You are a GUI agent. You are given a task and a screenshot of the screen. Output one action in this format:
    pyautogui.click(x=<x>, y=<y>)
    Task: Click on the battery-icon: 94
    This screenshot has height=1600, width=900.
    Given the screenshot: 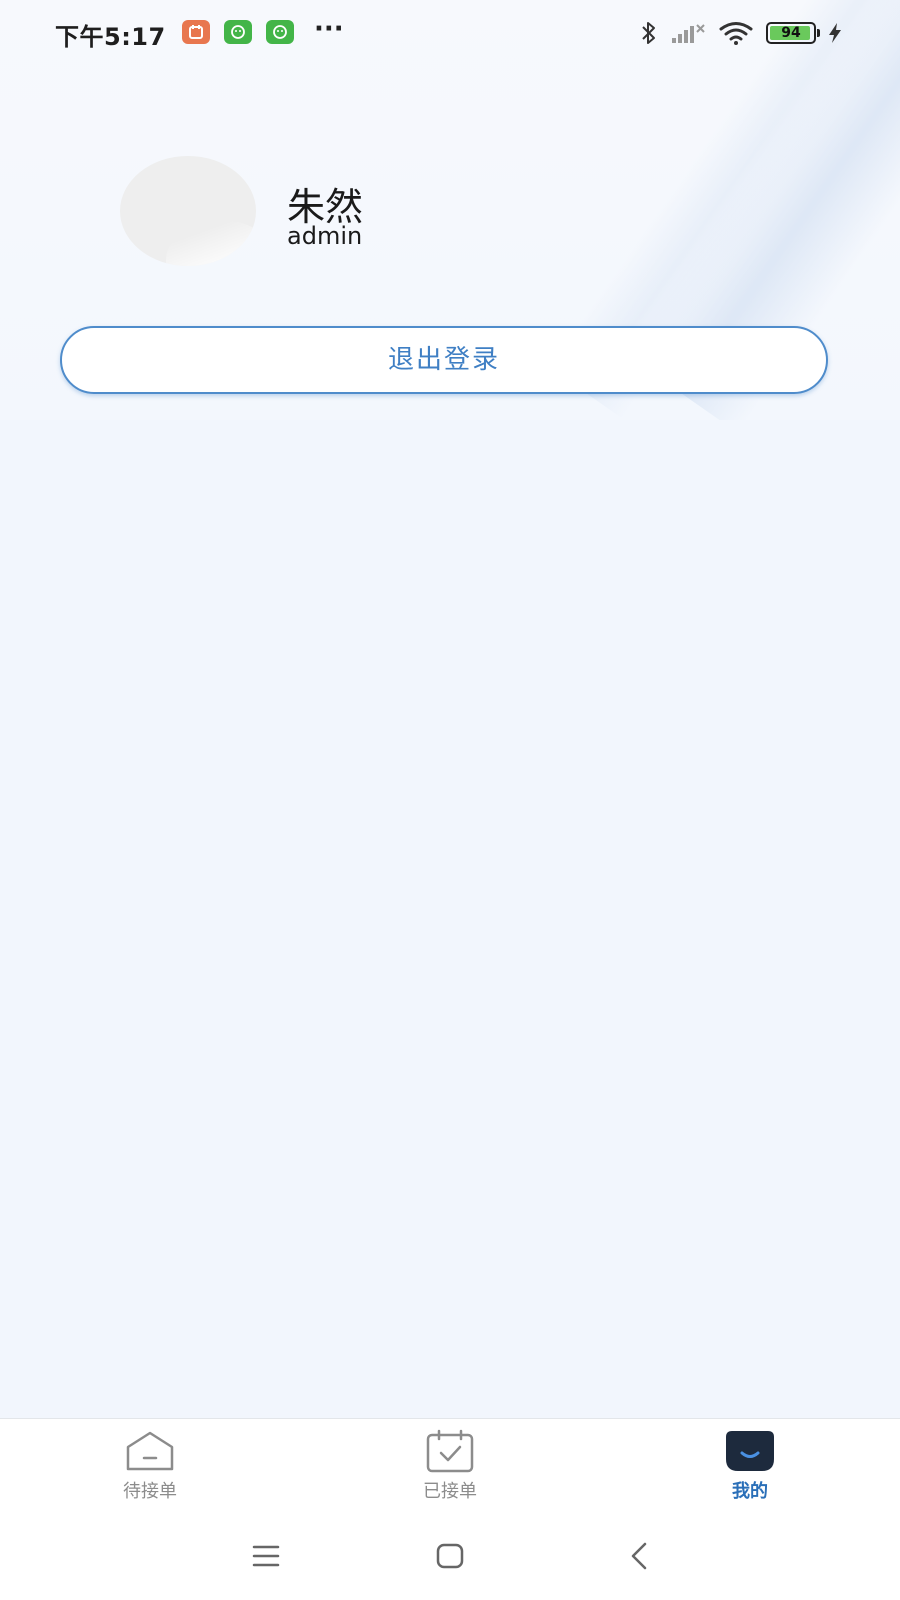 What is the action you would take?
    pyautogui.click(x=793, y=33)
    